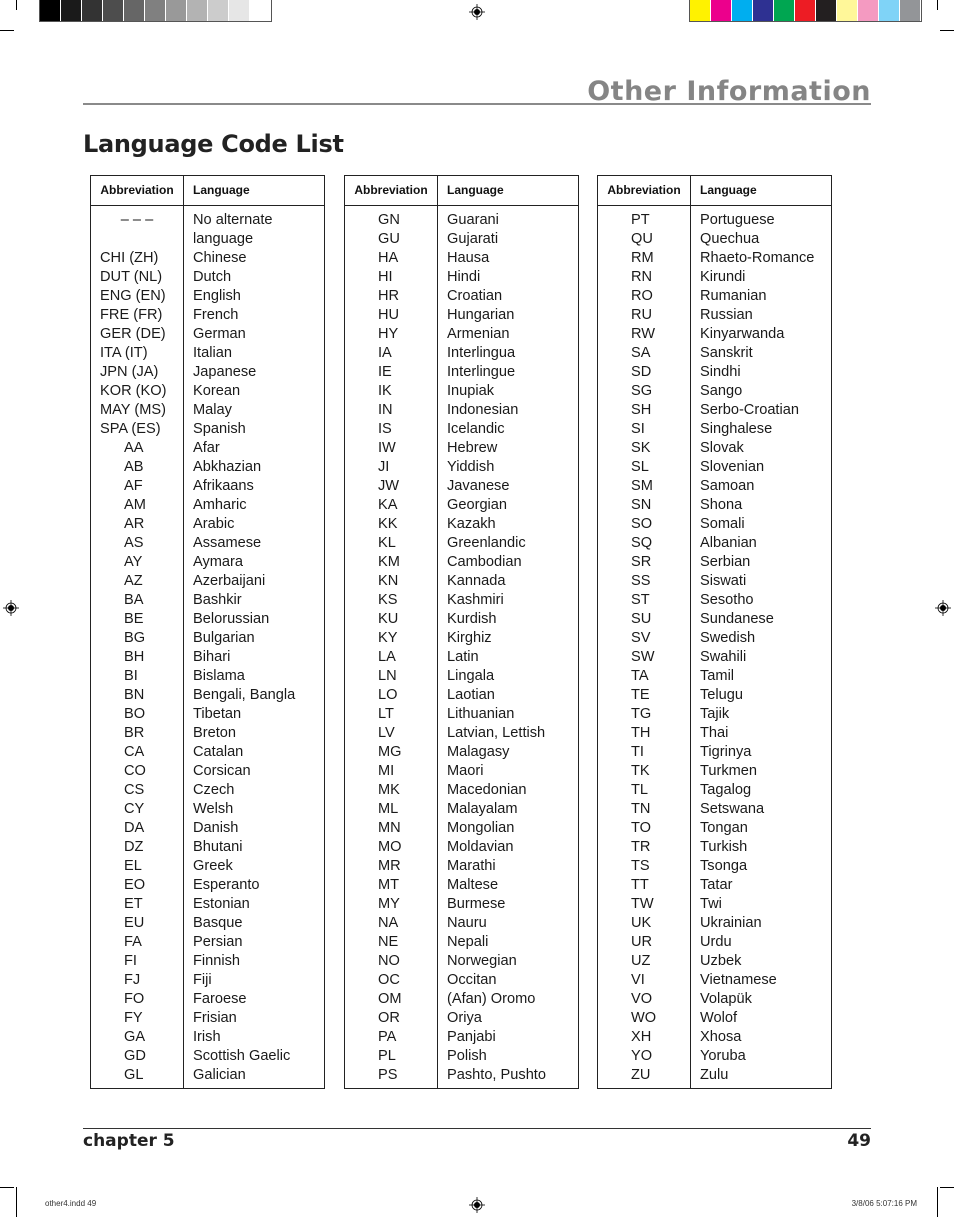  I want to click on language-abbreviation: TR, so click(641, 847).